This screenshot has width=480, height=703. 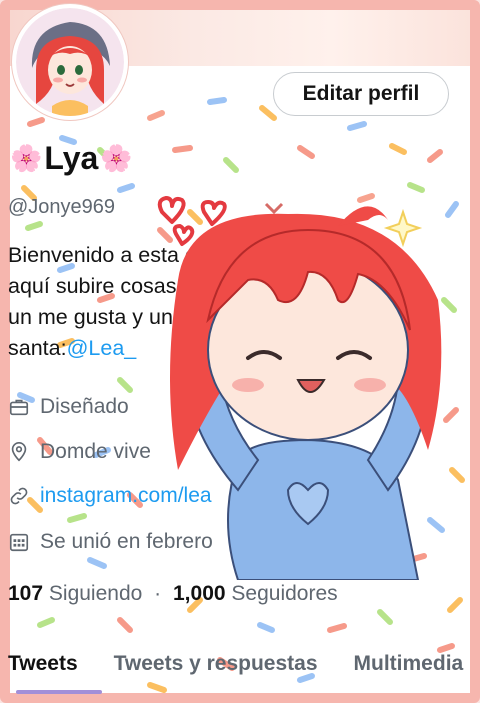 I want to click on following-label: Siguiendo, so click(x=95, y=593).